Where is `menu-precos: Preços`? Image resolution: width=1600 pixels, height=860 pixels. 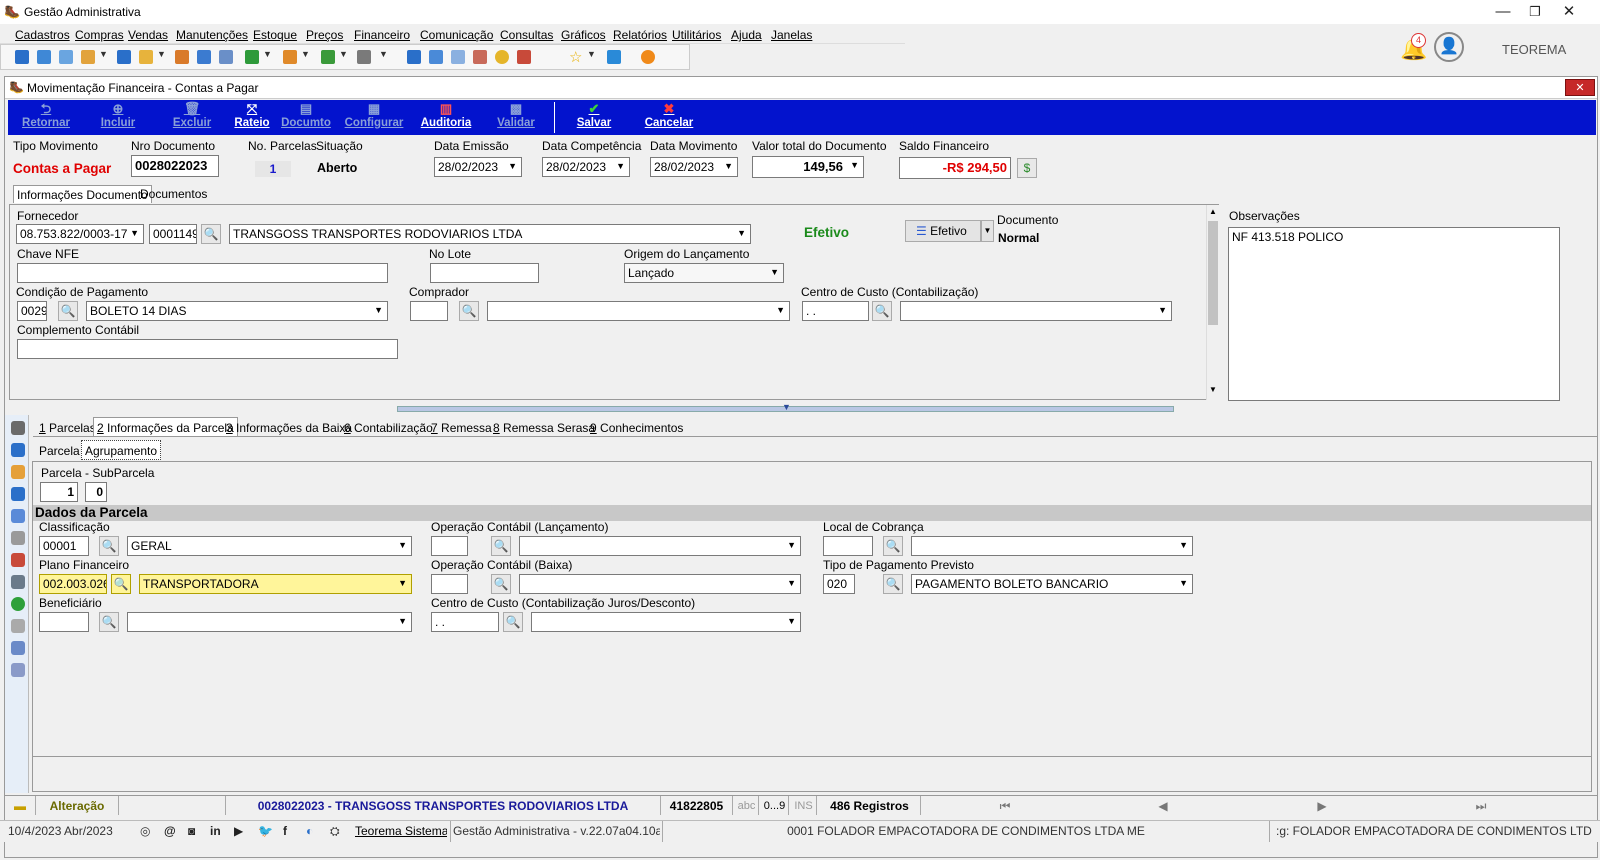
menu-precos: Preços is located at coordinates (324, 35).